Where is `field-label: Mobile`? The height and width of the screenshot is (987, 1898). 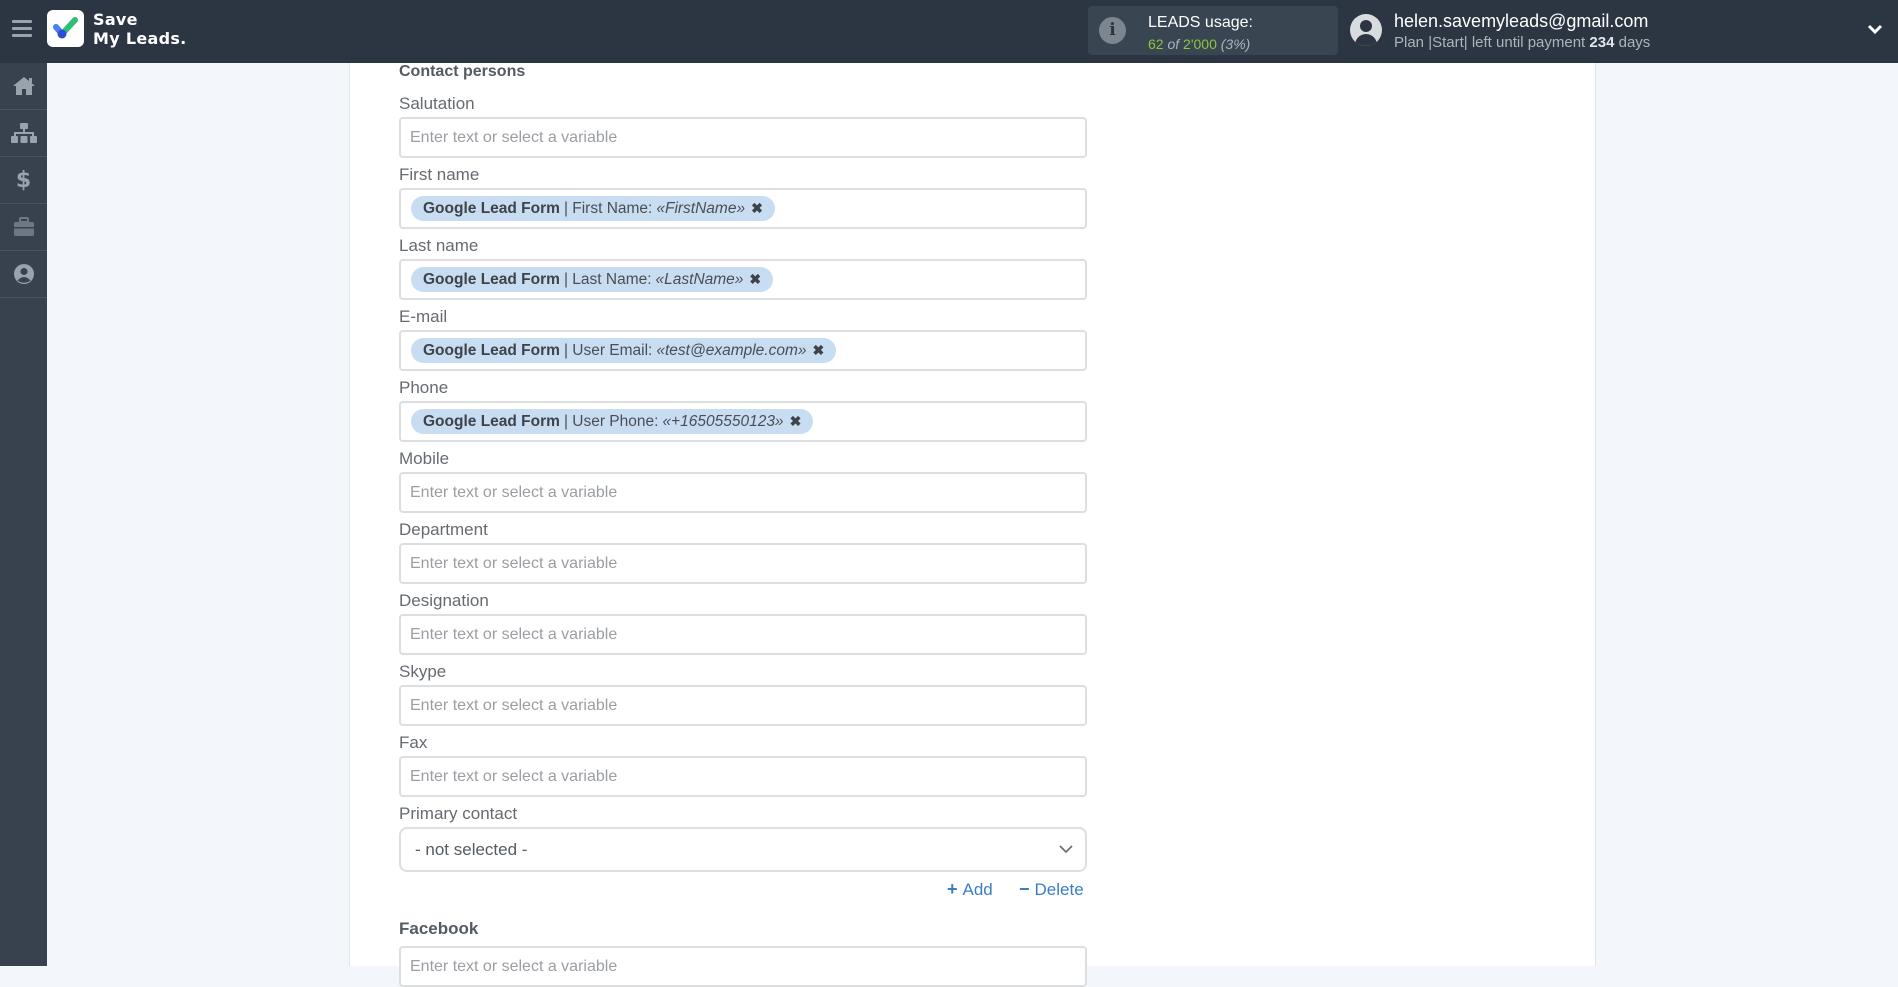 field-label: Mobile is located at coordinates (424, 458).